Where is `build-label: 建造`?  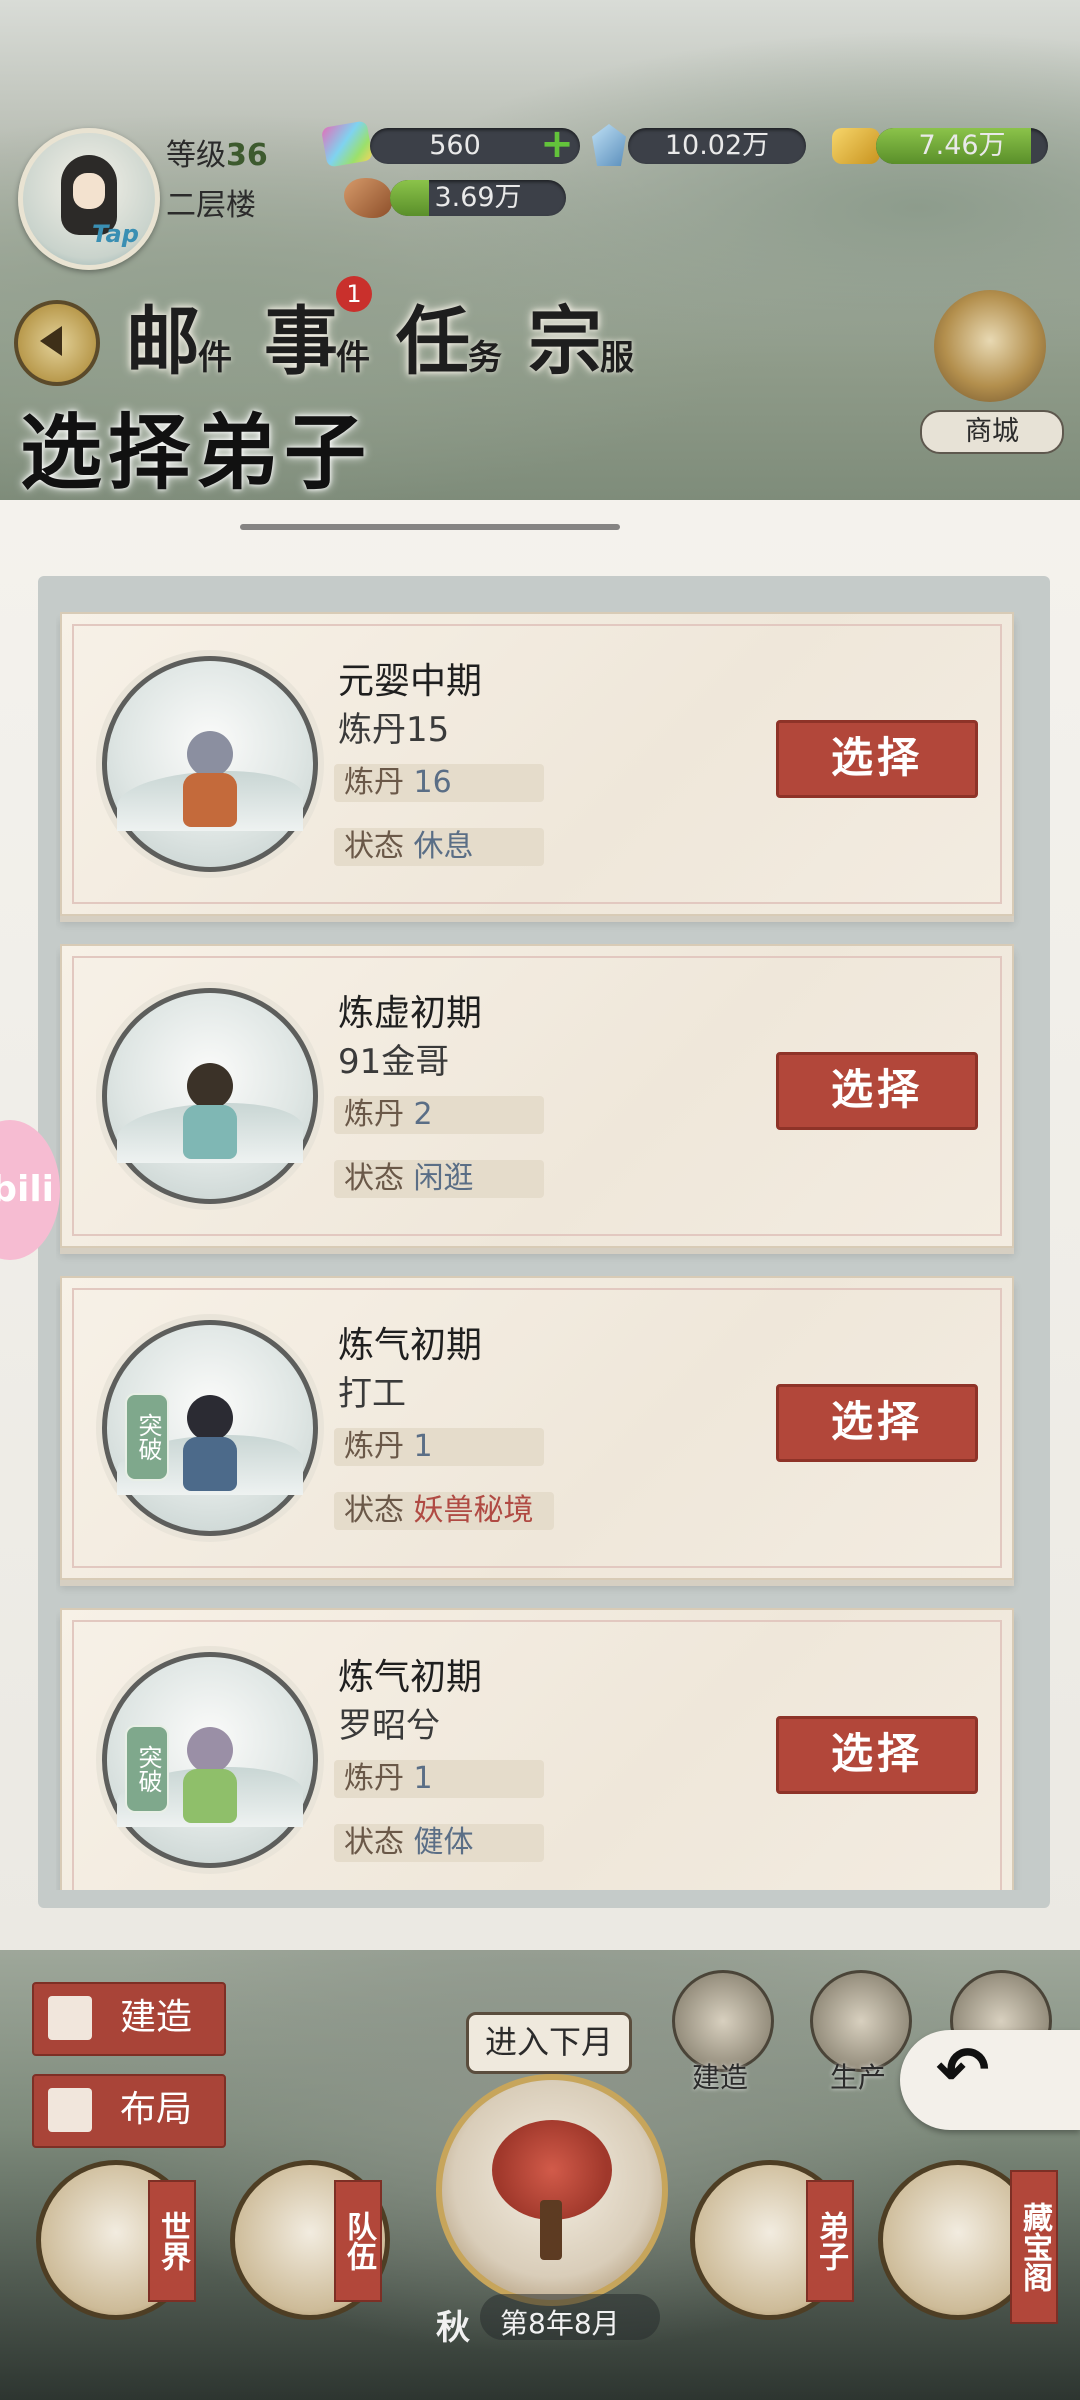 build-label: 建造 is located at coordinates (156, 2017).